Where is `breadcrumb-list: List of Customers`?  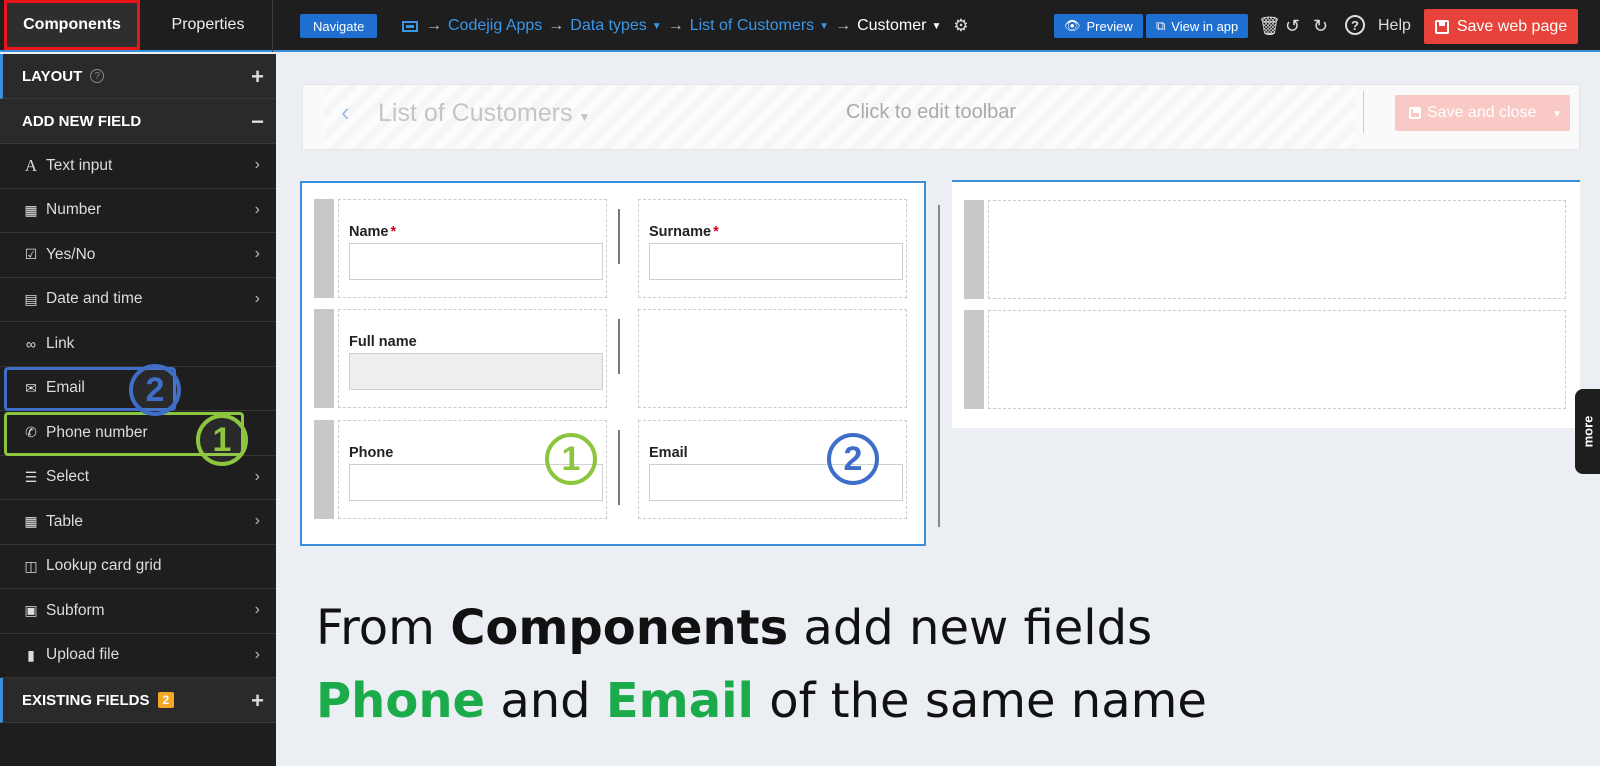 breadcrumb-list: List of Customers is located at coordinates (752, 26).